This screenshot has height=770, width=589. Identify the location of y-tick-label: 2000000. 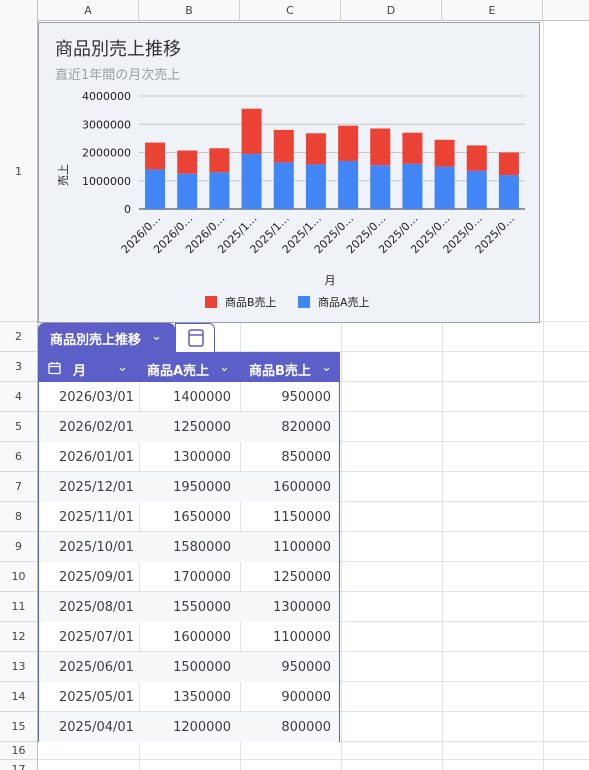
(106, 153).